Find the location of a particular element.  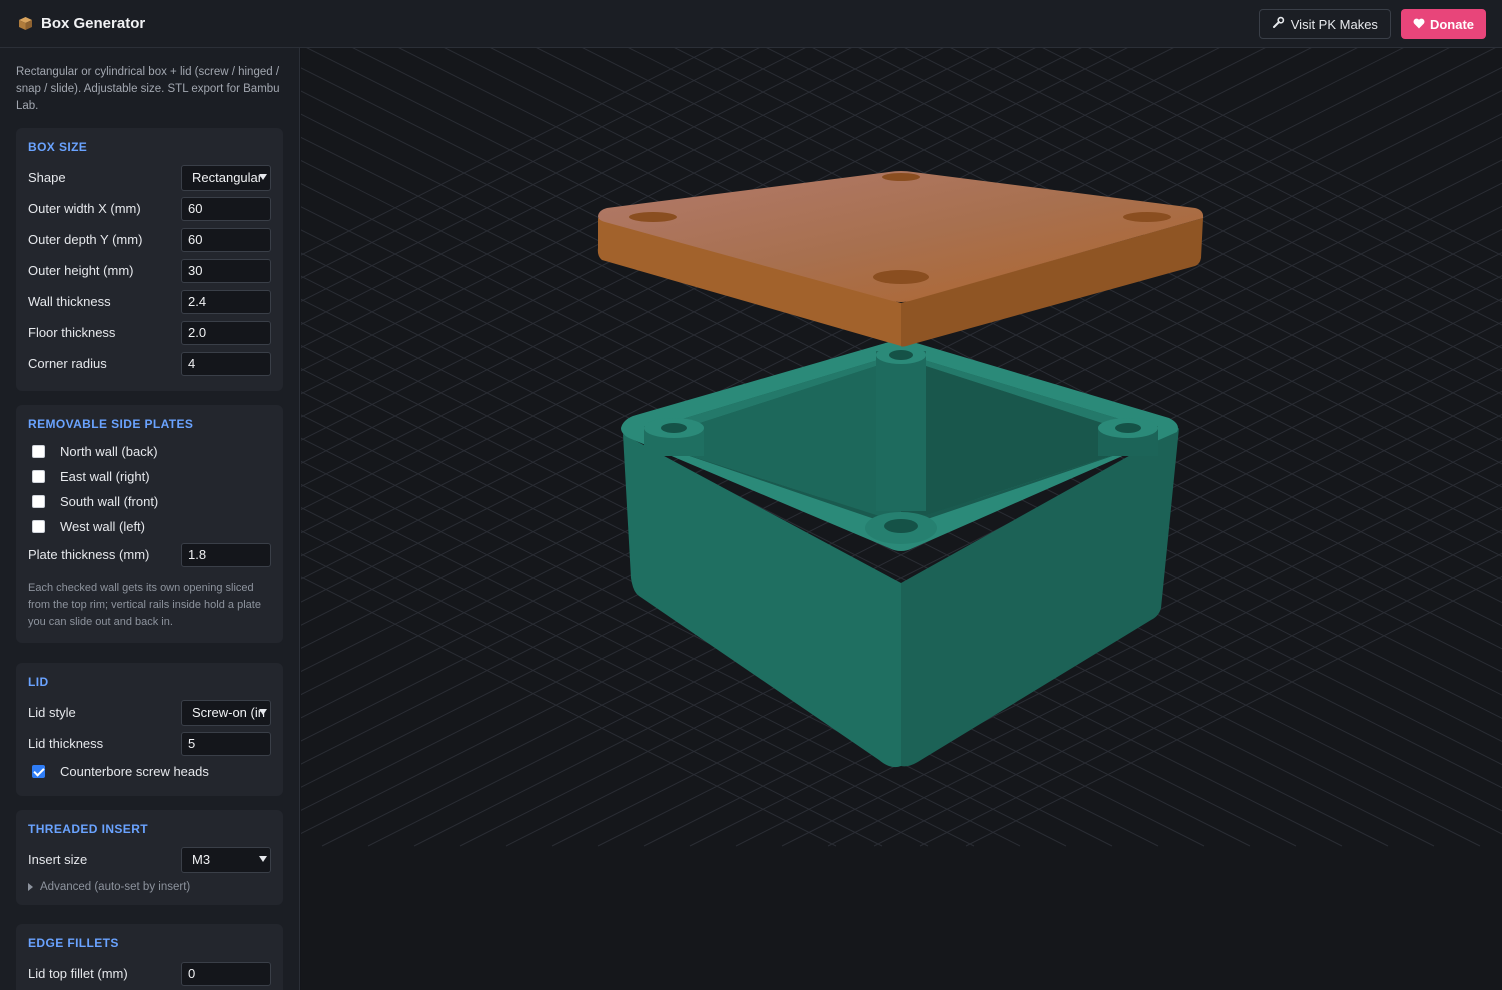

lid-style-select: Screw-on (in is located at coordinates (226, 712).